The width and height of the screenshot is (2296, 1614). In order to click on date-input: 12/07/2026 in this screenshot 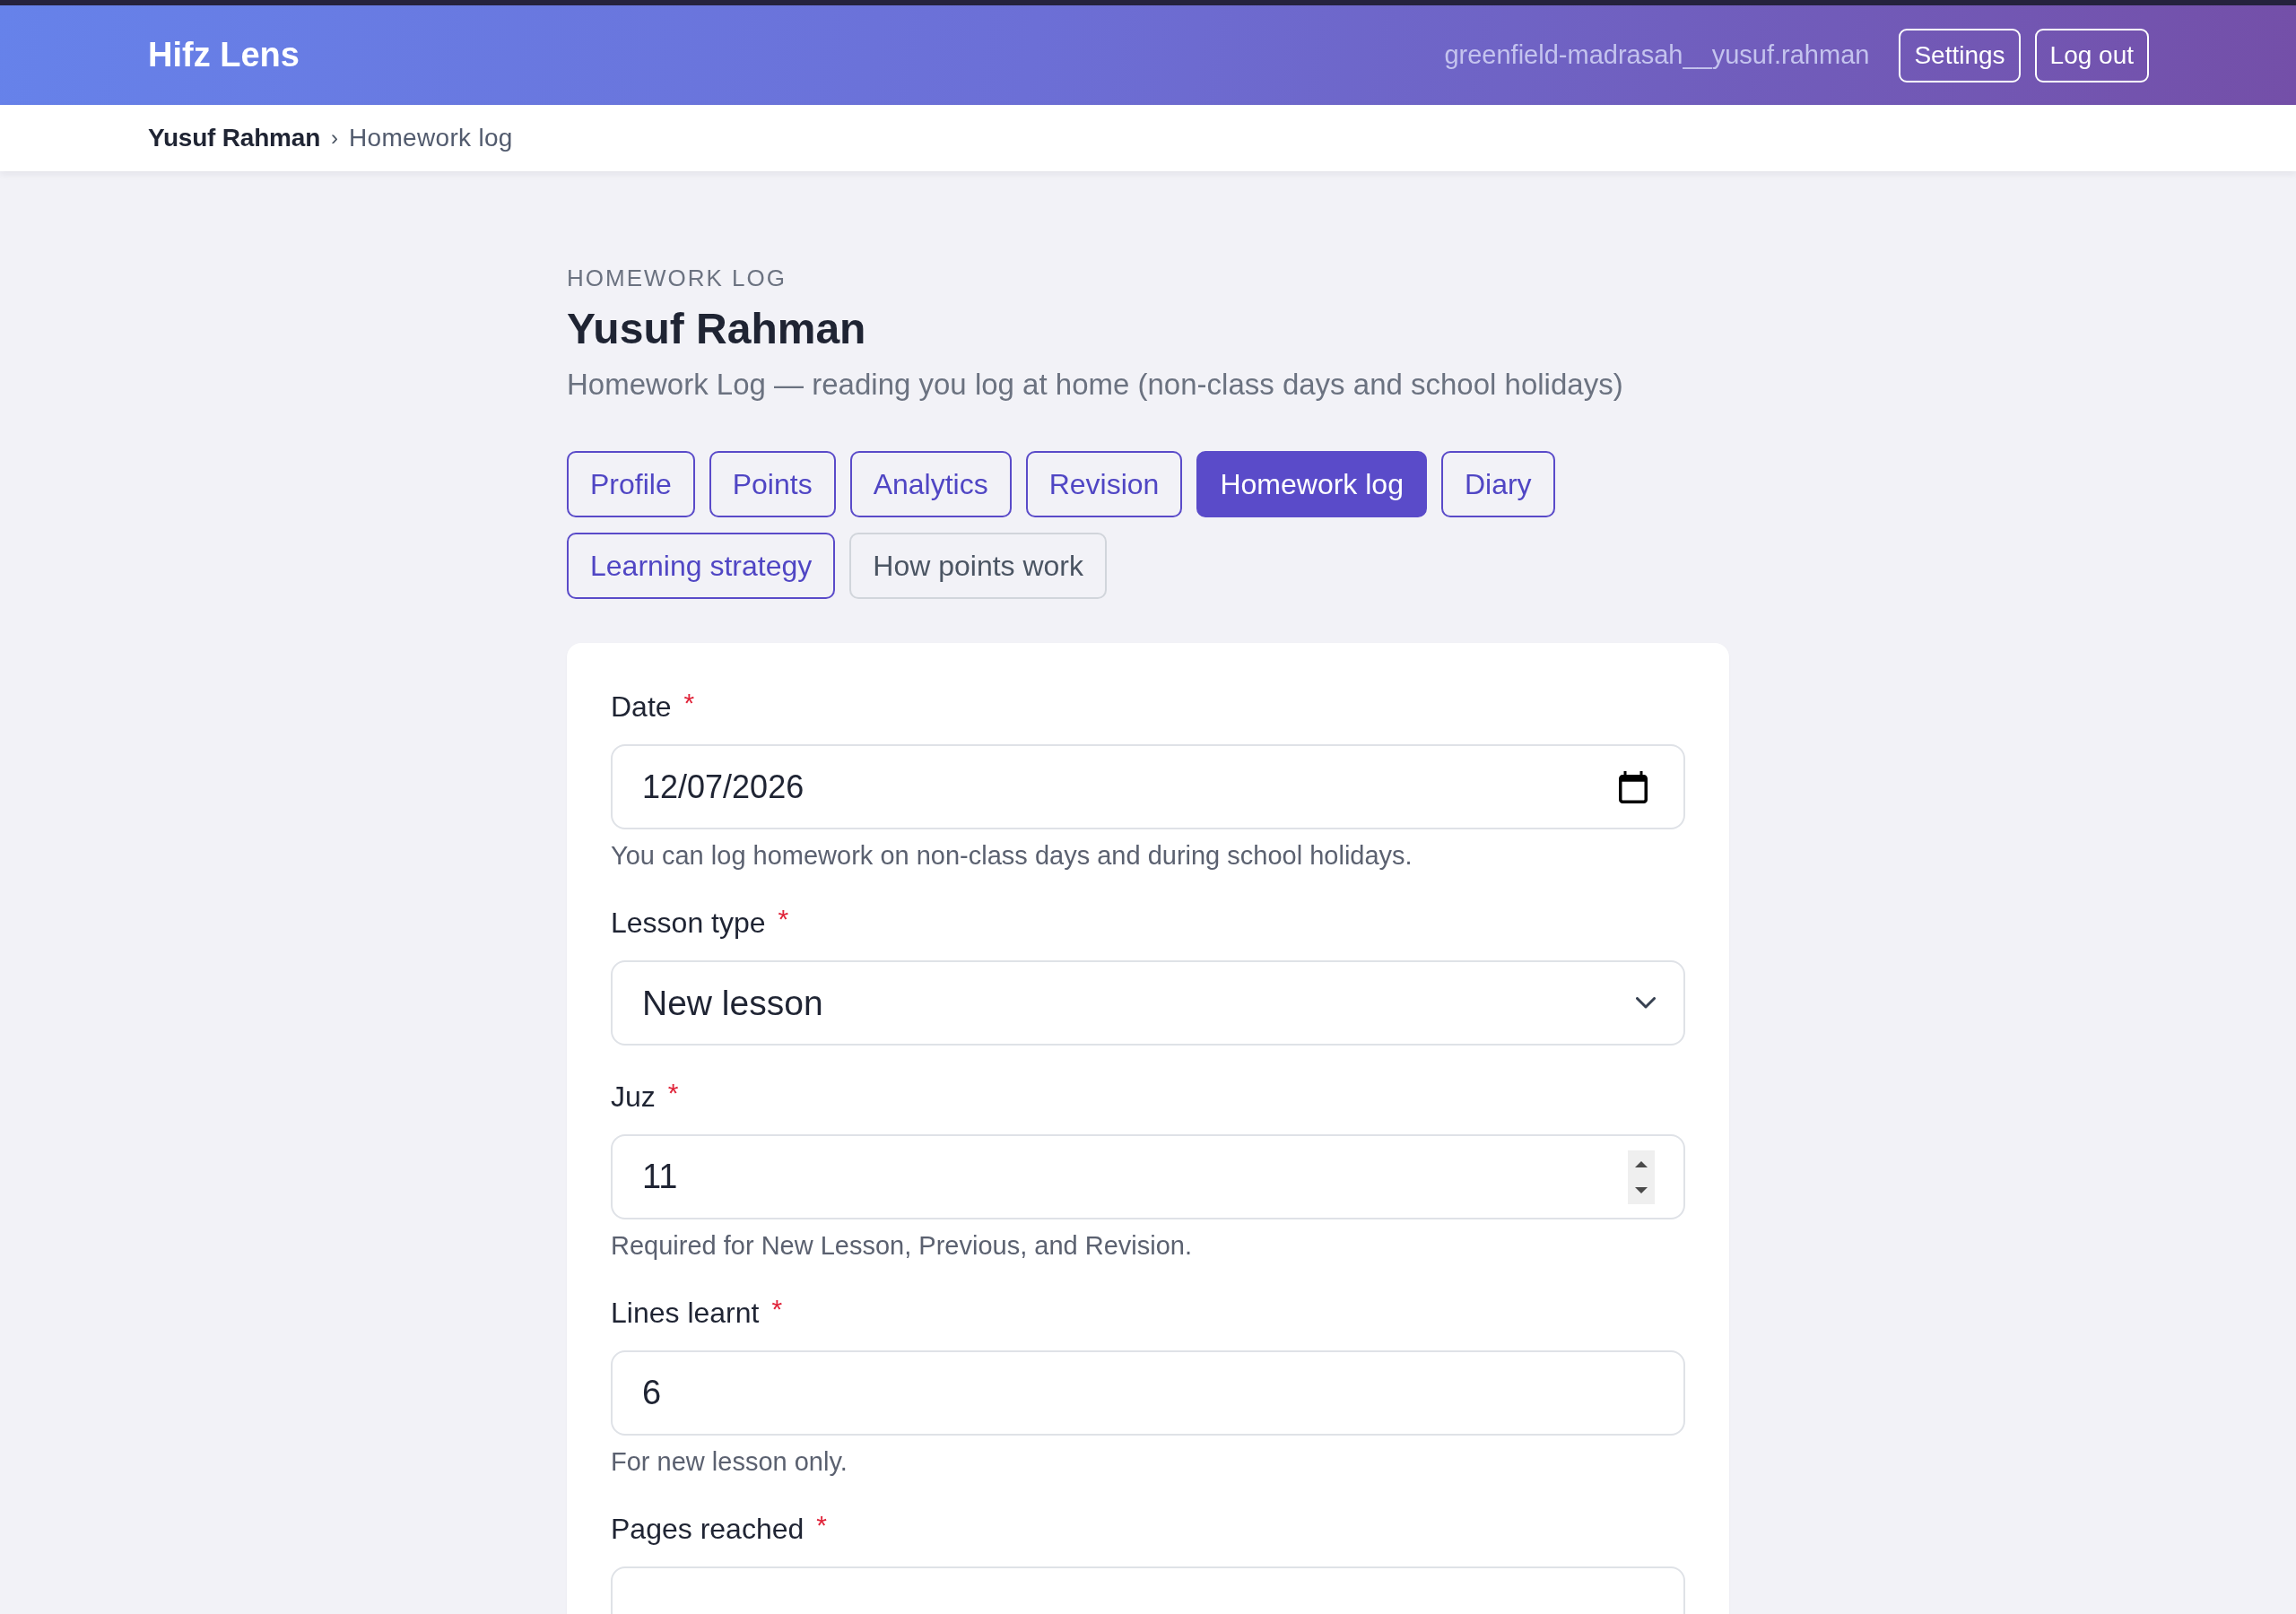, I will do `click(1148, 786)`.